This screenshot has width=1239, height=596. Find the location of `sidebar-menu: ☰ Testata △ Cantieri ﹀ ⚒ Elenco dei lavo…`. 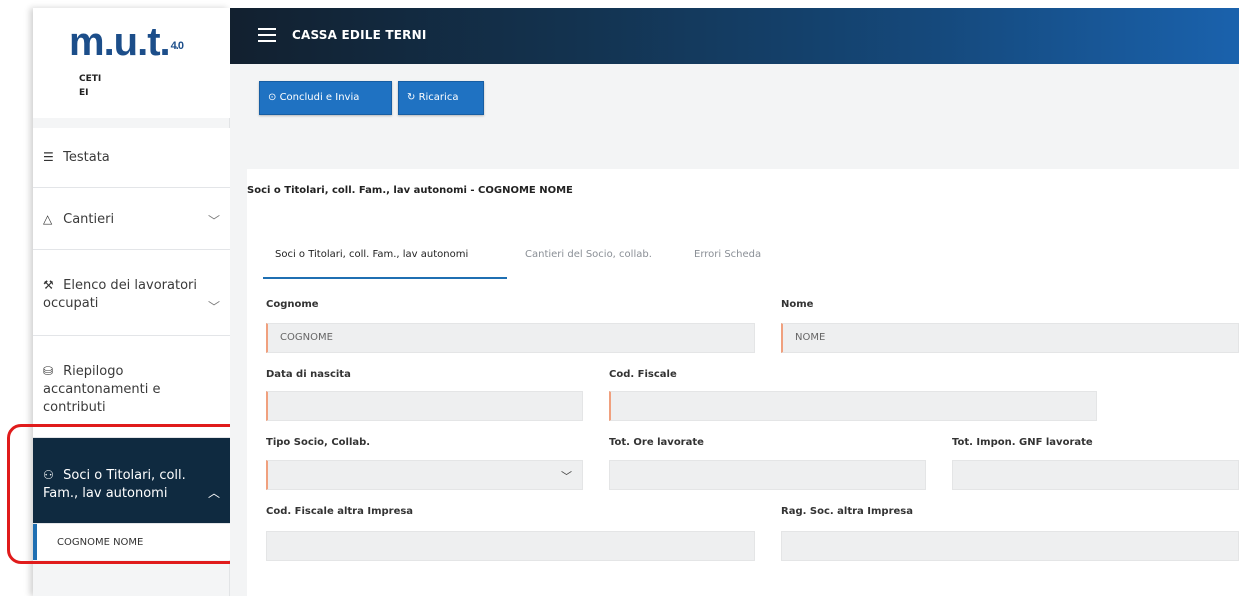

sidebar-menu: ☰ Testata △ Cantieri ﹀ ⚒ Elenco dei lavo… is located at coordinates (131, 344).